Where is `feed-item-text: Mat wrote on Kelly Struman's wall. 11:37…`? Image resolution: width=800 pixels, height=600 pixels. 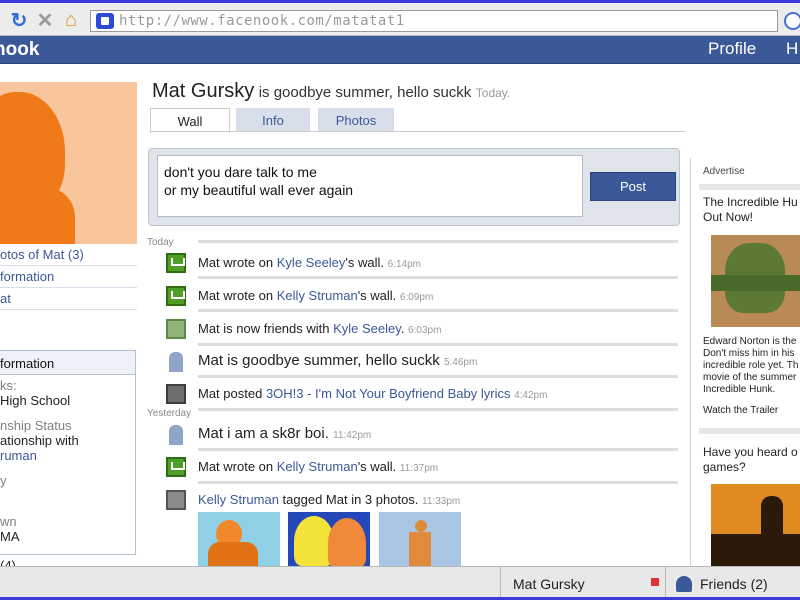
feed-item-text: Mat wrote on Kelly Struman's wall. 11:37… is located at coordinates (318, 466).